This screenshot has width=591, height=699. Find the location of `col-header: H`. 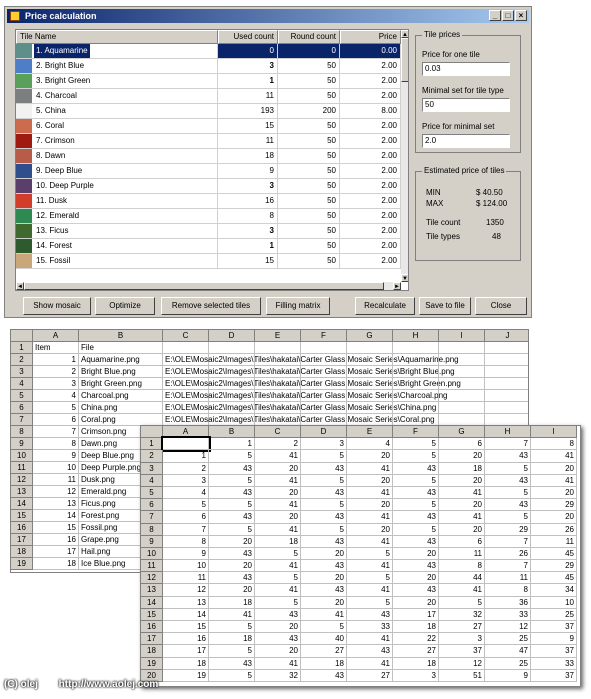

col-header: H is located at coordinates (508, 432).